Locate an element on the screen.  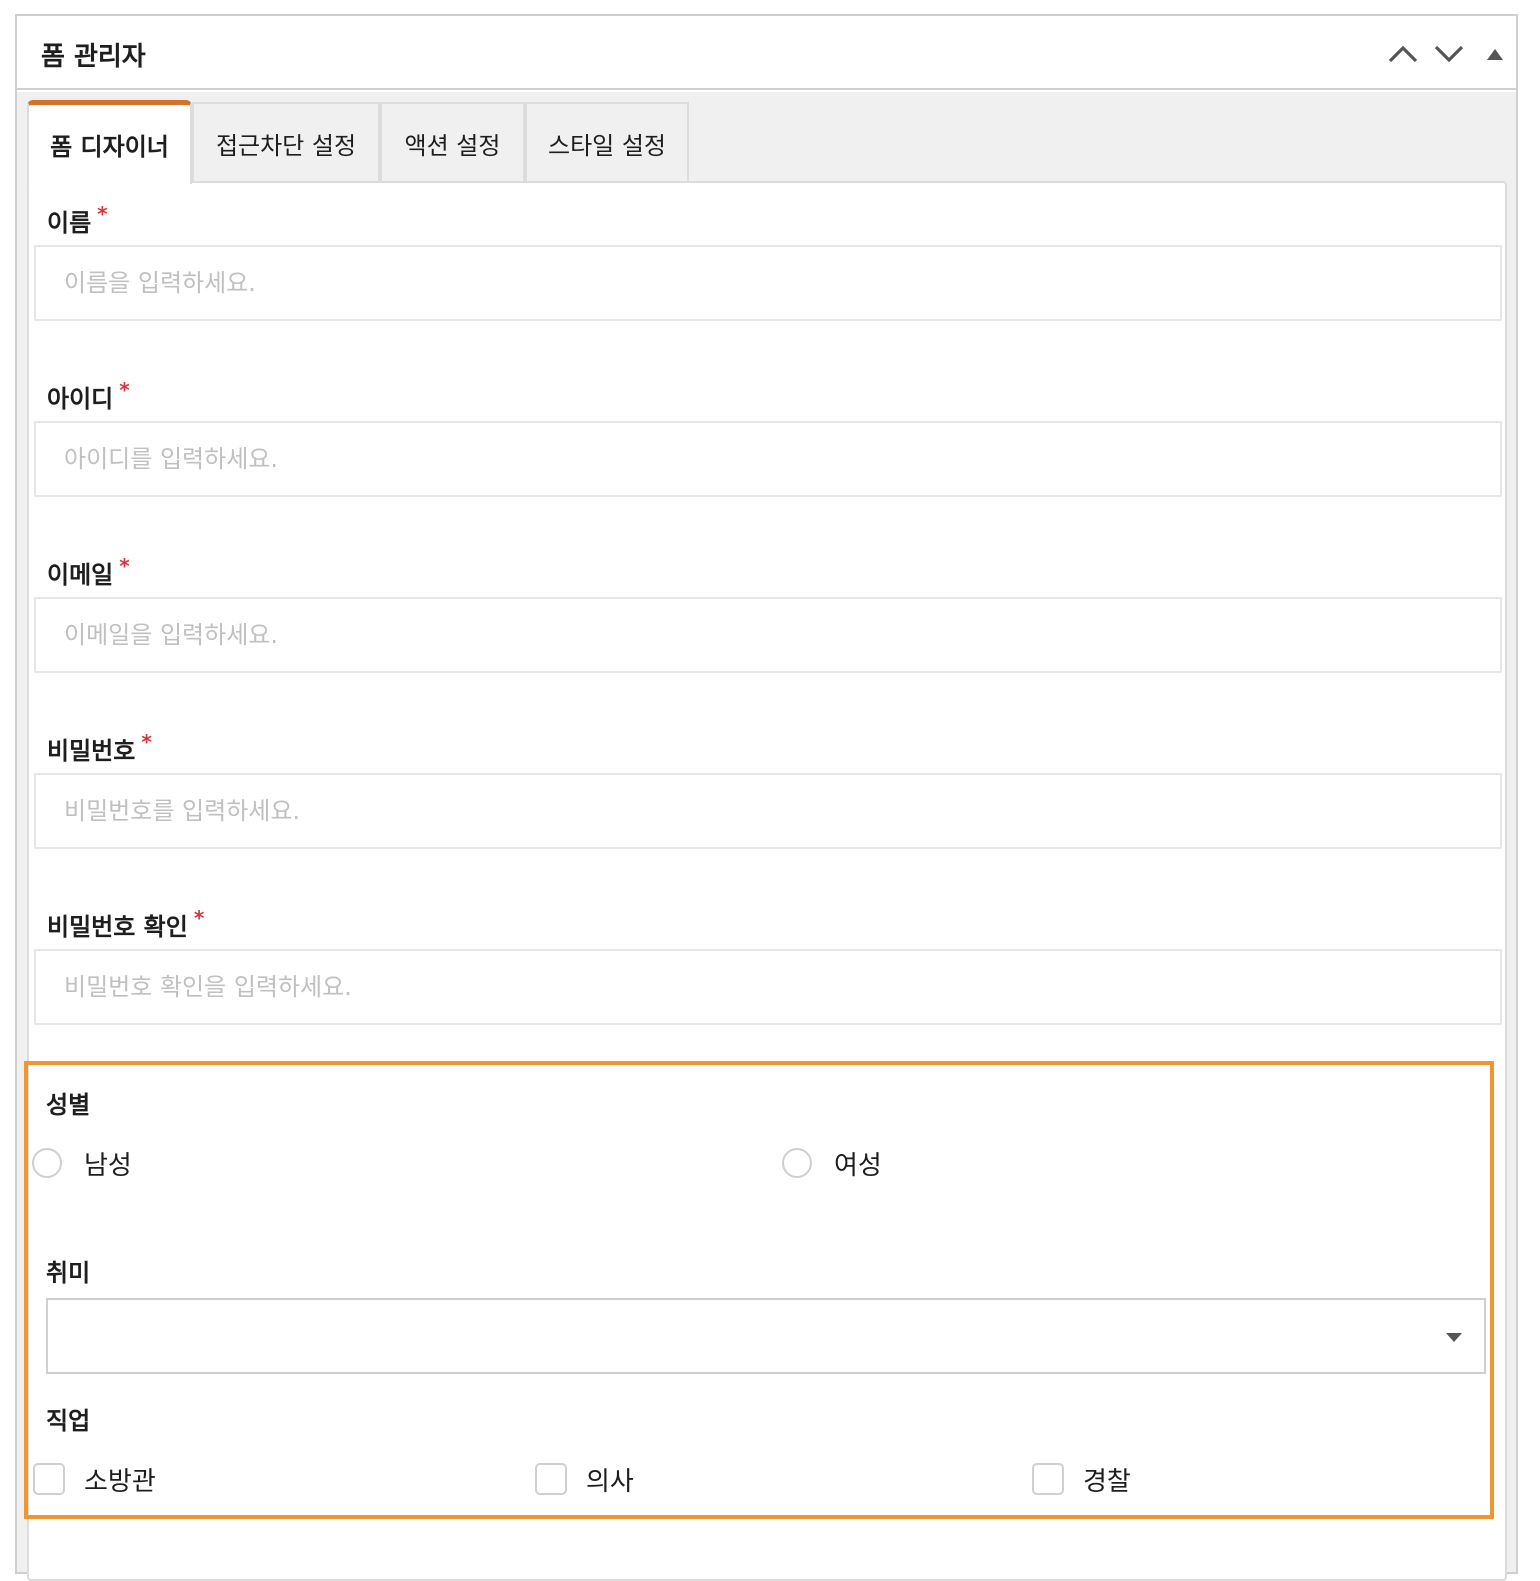
move-up-button is located at coordinates (1403, 54).